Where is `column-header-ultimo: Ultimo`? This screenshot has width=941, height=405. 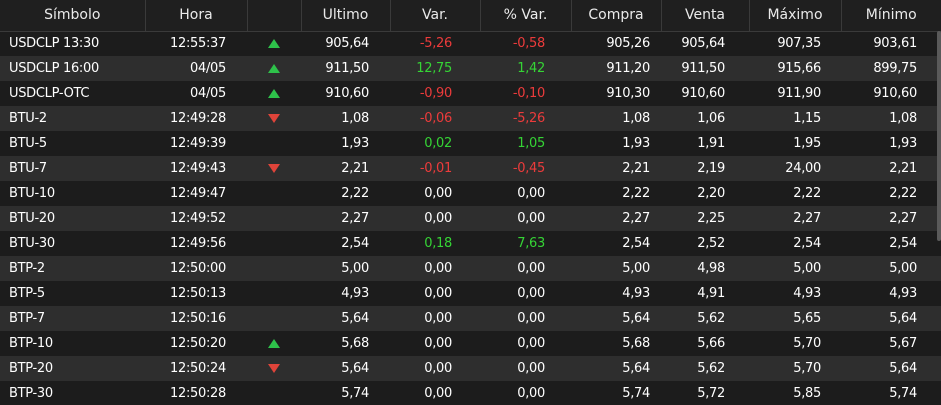
column-header-ultimo: Ultimo is located at coordinates (346, 16).